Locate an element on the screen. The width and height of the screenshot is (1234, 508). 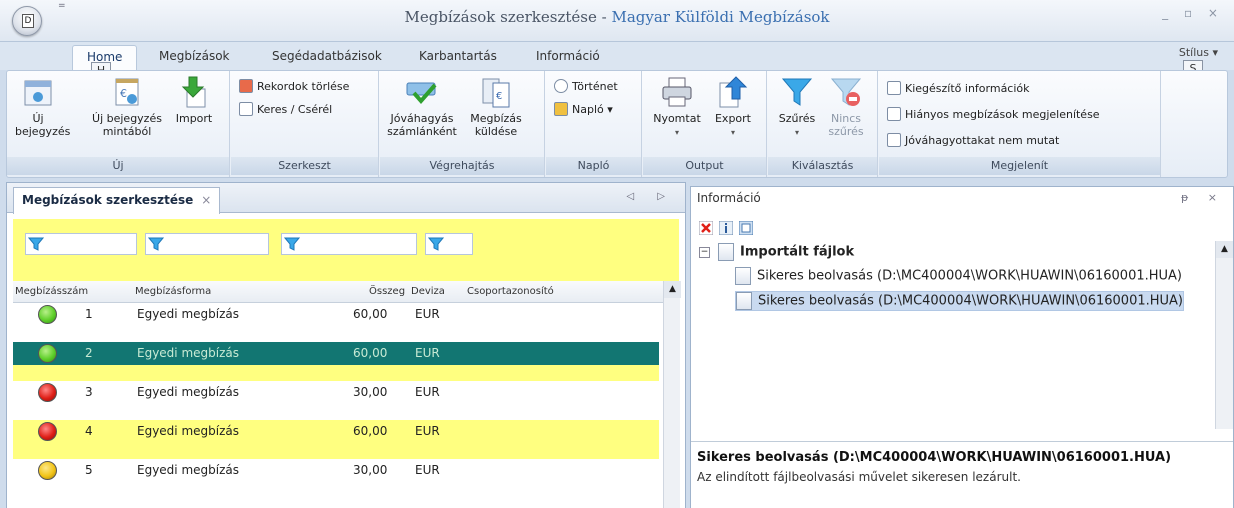
details-icon is located at coordinates (746, 228).